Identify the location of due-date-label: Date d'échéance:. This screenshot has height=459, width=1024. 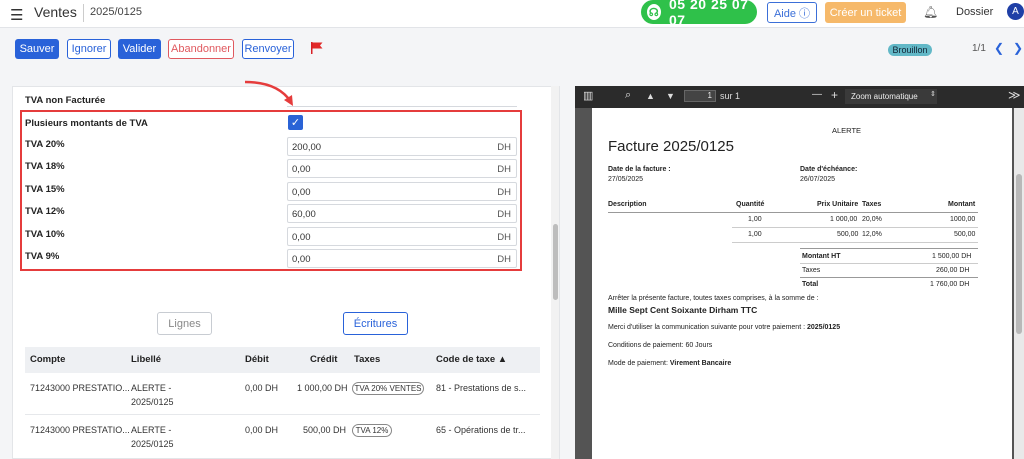
(829, 169).